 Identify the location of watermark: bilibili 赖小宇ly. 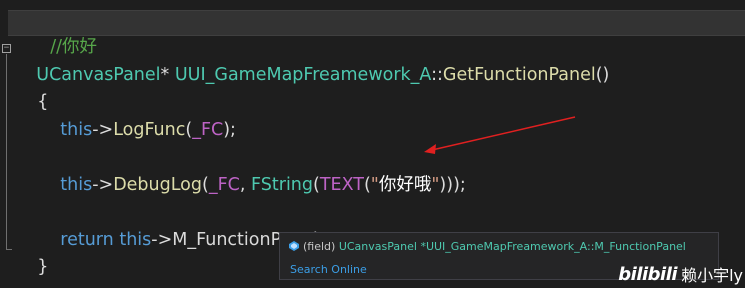
(680, 274).